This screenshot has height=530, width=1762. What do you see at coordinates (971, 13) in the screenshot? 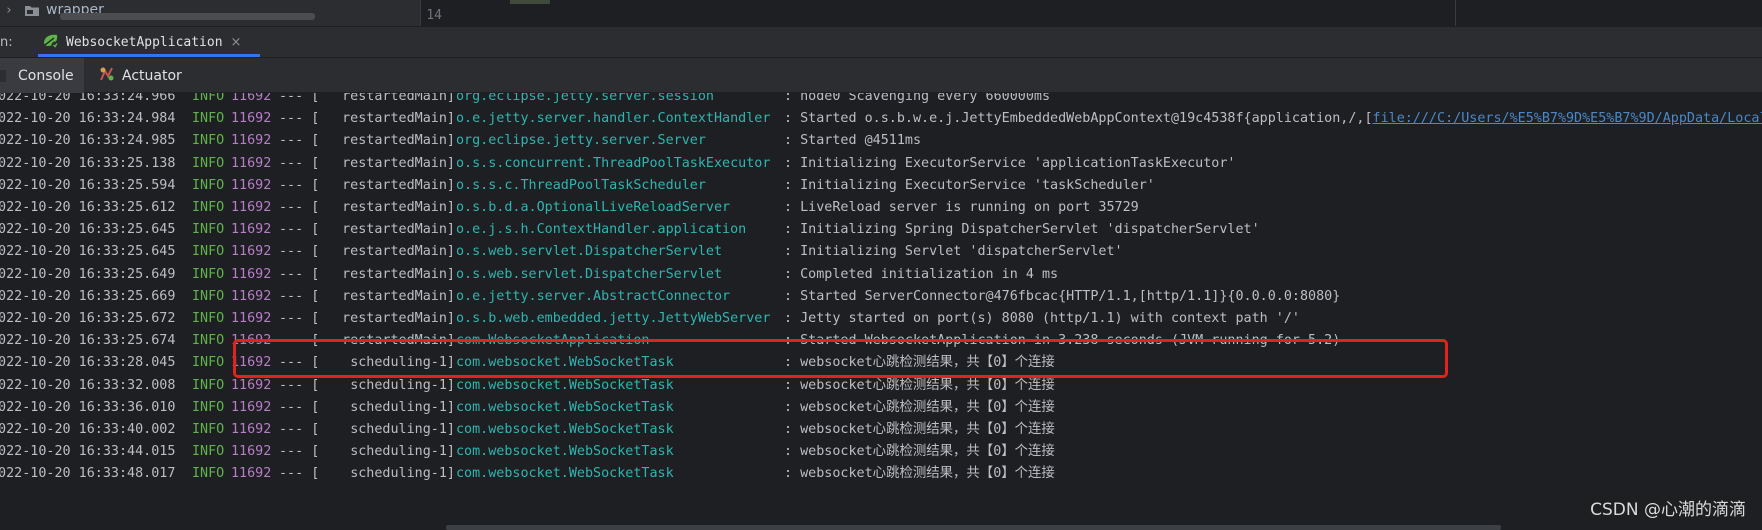
I see `editor-area` at bounding box center [971, 13].